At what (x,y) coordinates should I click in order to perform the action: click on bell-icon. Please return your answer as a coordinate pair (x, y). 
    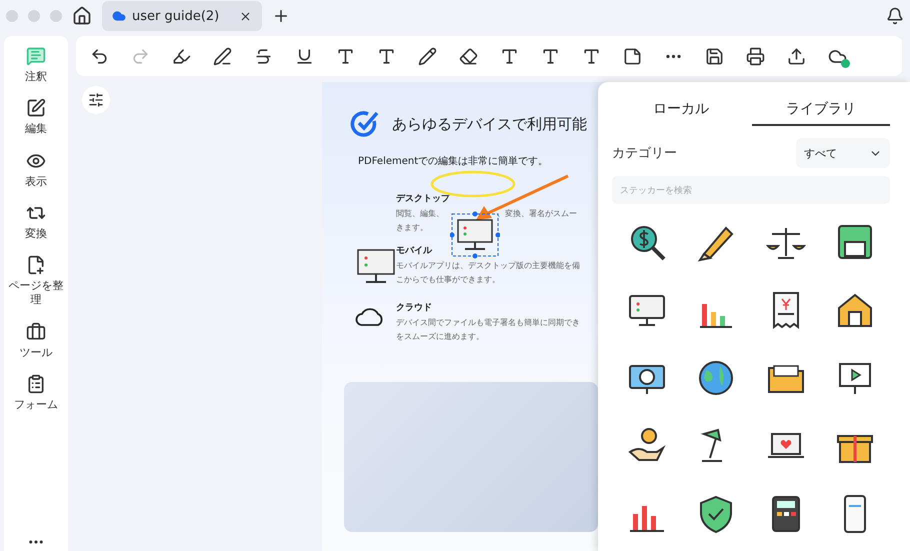
    Looking at the image, I should click on (895, 16).